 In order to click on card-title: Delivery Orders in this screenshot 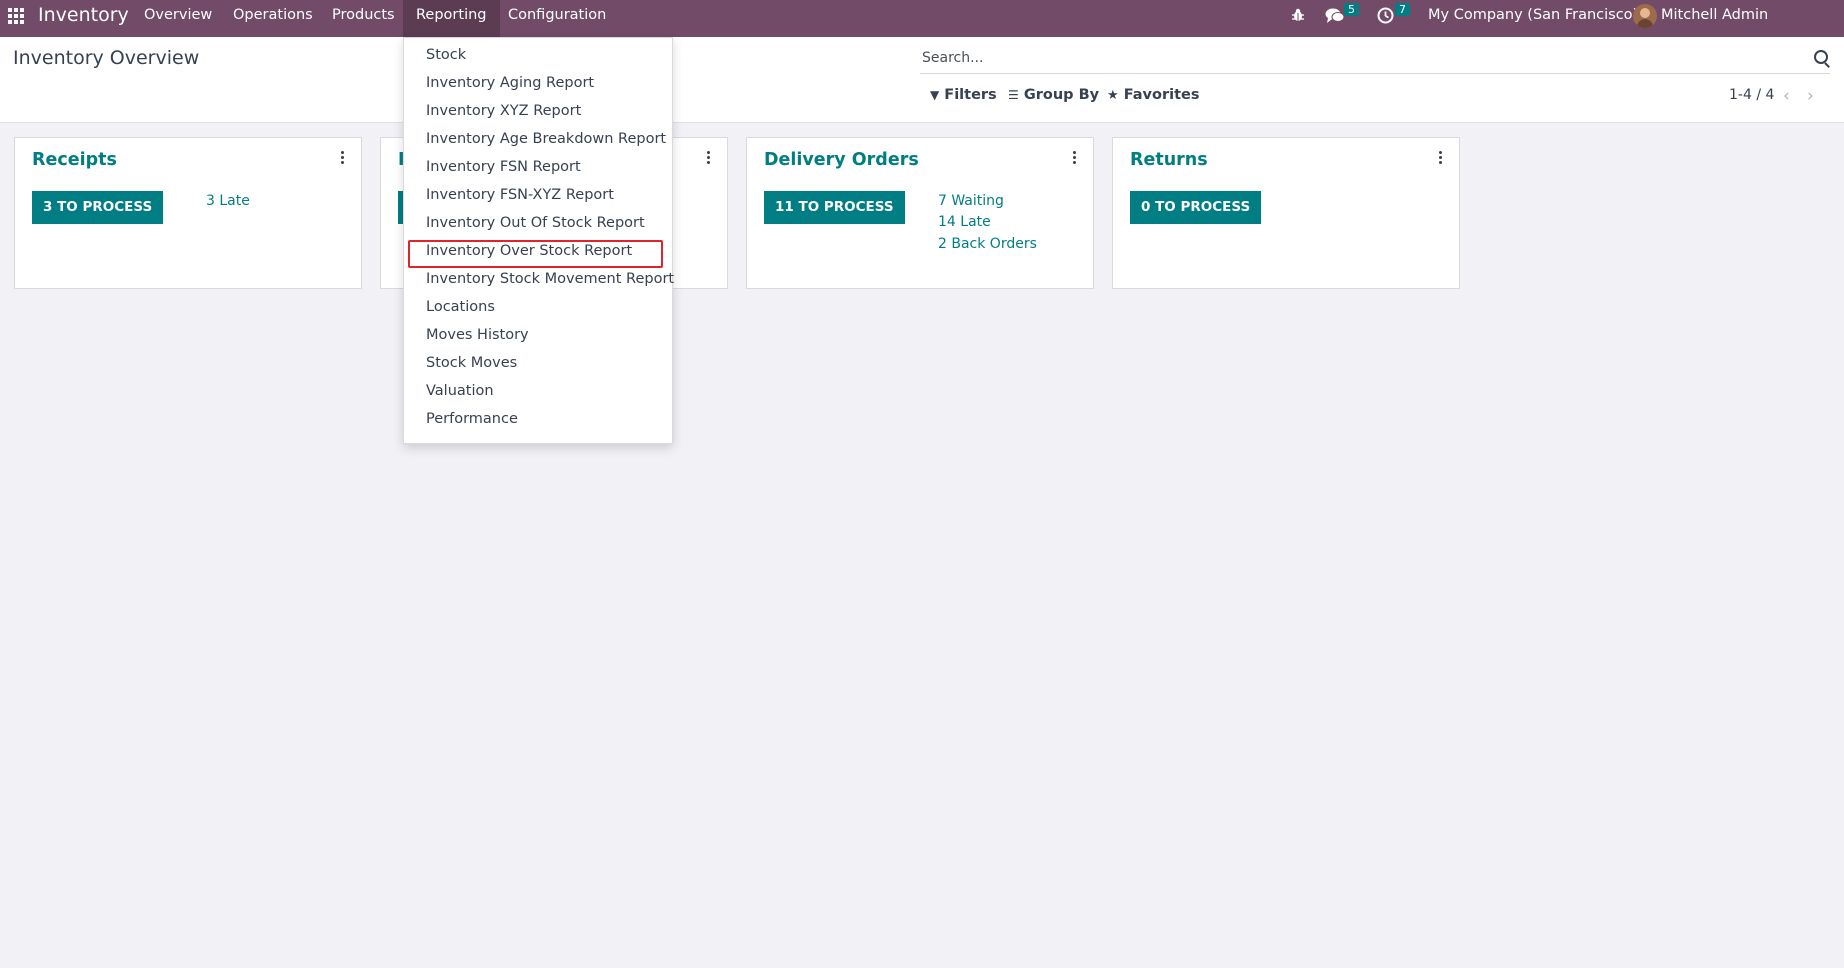, I will do `click(841, 160)`.